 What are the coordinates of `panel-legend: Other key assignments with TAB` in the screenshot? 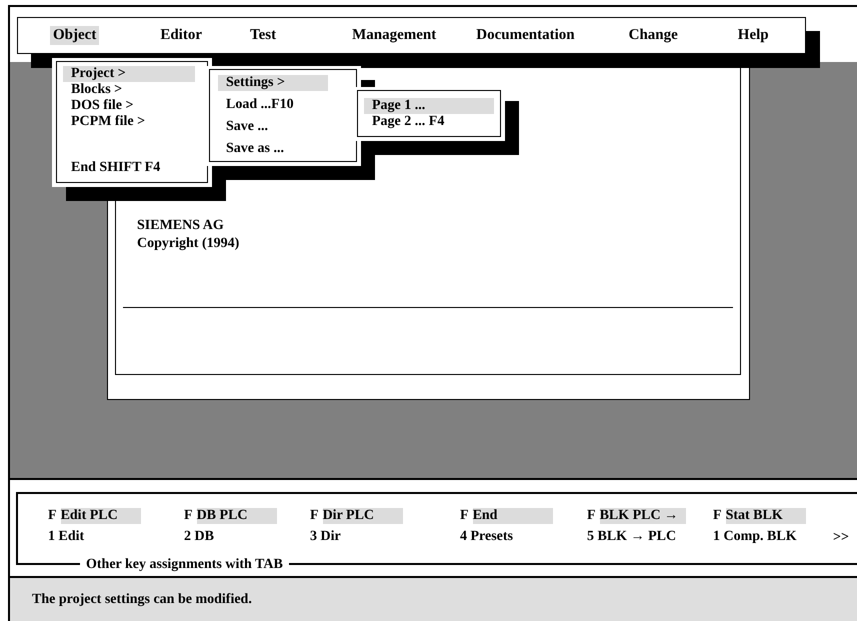 It's located at (184, 565).